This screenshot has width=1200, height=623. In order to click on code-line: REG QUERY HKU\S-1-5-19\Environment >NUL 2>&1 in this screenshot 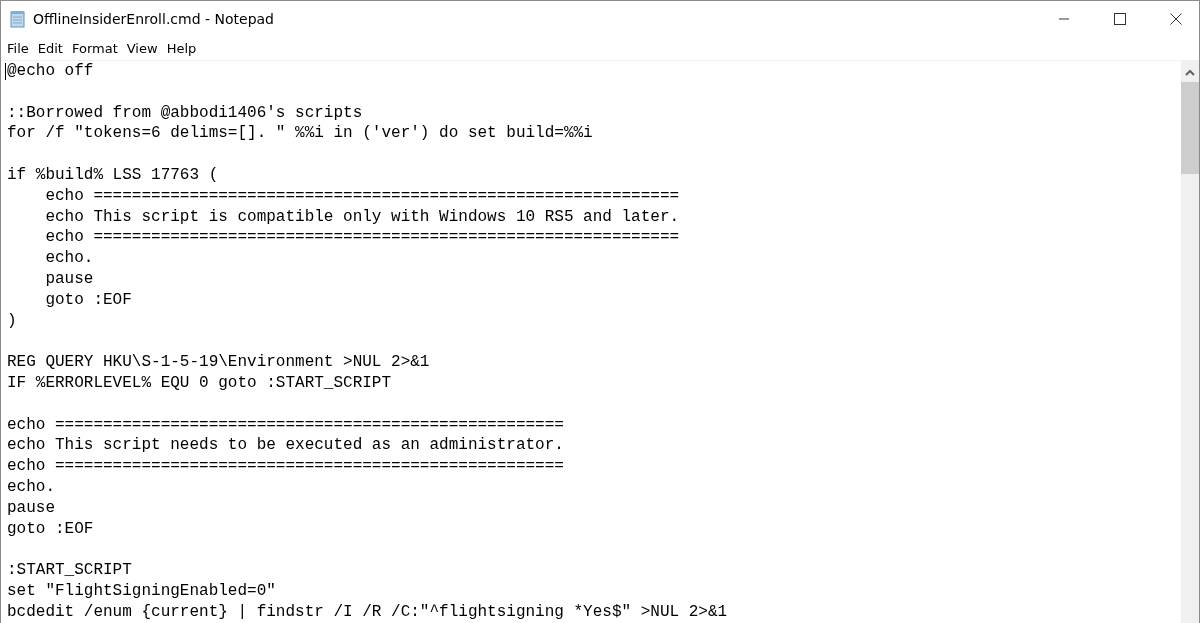, I will do `click(218, 362)`.